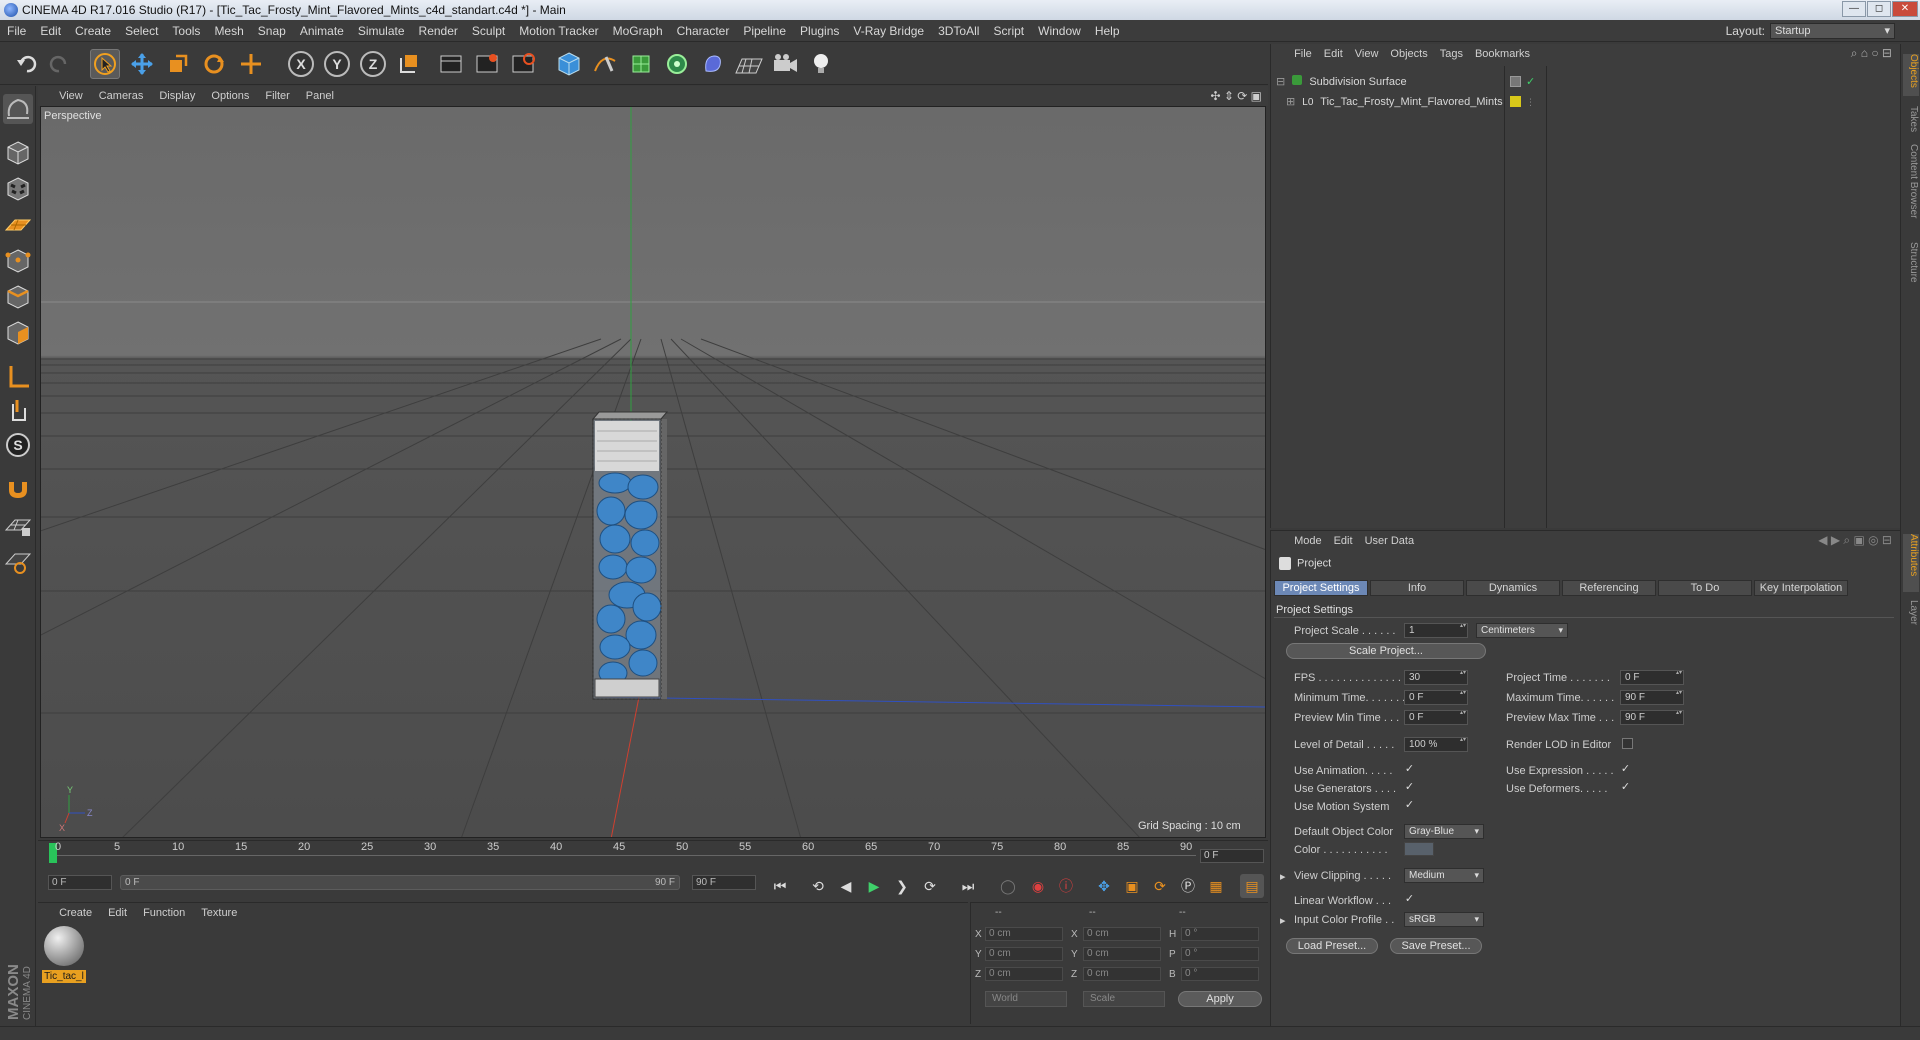 Image resolution: width=1920 pixels, height=1040 pixels. What do you see at coordinates (1107, 31) in the screenshot?
I see `menu-help: Help` at bounding box center [1107, 31].